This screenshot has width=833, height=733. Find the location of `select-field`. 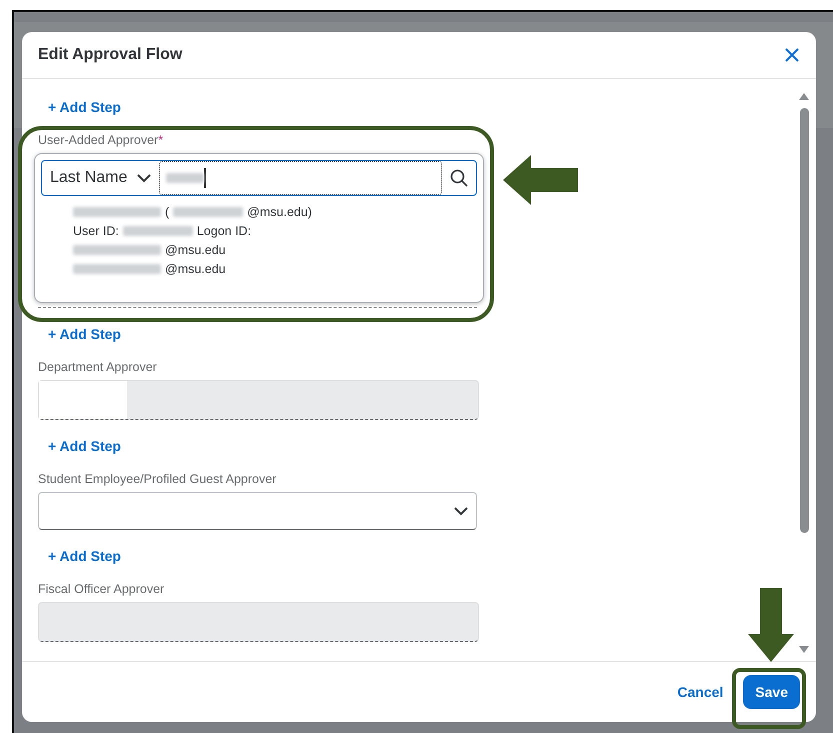

select-field is located at coordinates (257, 511).